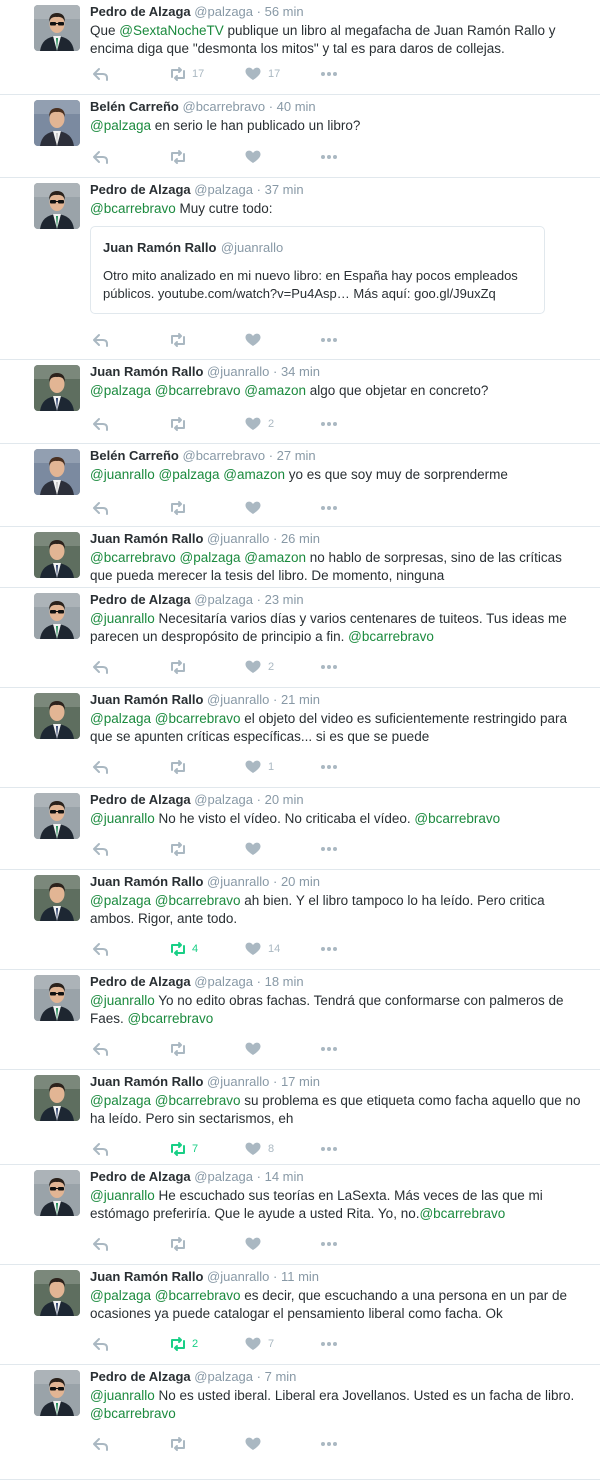 The height and width of the screenshot is (1480, 600). Describe the element at coordinates (277, 1376) in the screenshot. I see `timestamp: · 7 min` at that location.